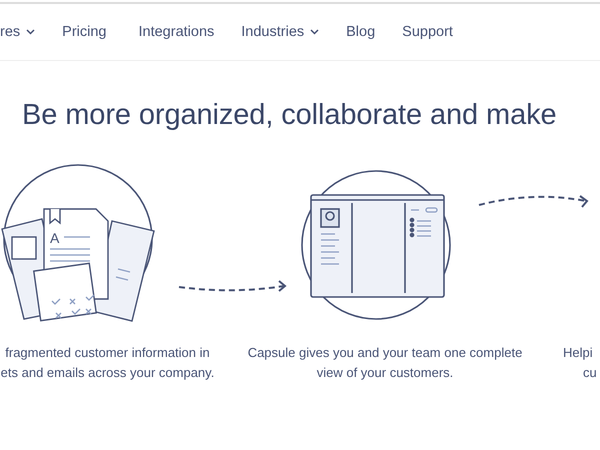 This screenshot has width=600, height=450. I want to click on nav-link: res, so click(18, 32).